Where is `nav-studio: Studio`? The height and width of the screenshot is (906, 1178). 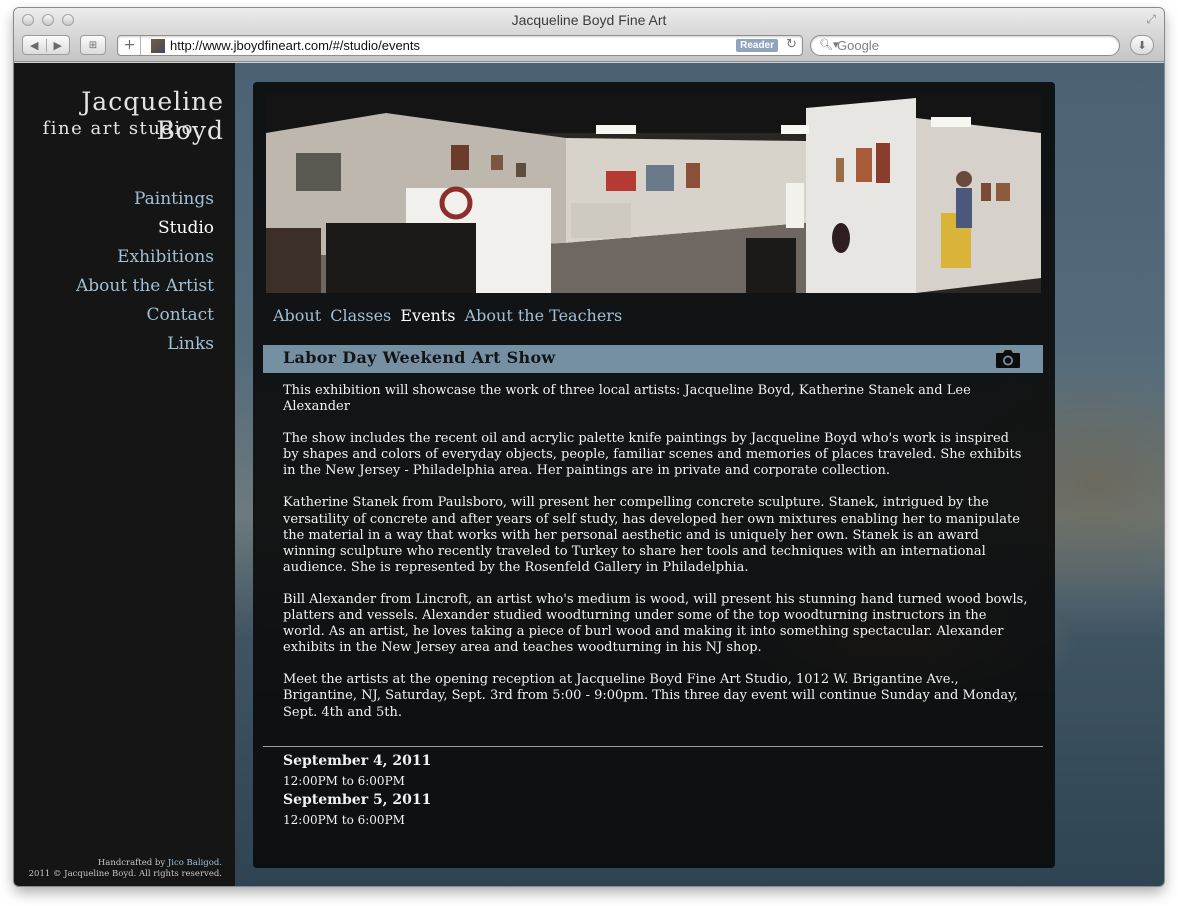 nav-studio: Studio is located at coordinates (114, 228).